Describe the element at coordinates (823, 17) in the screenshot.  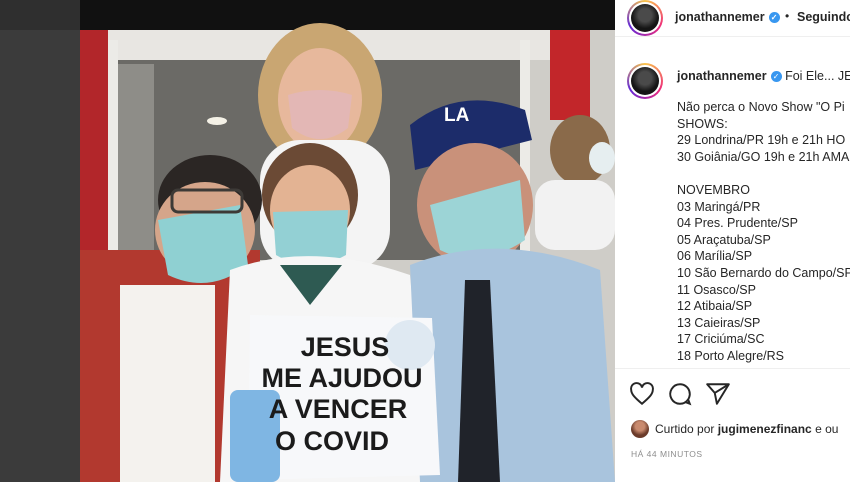
I see `follow-button: Seguindo` at that location.